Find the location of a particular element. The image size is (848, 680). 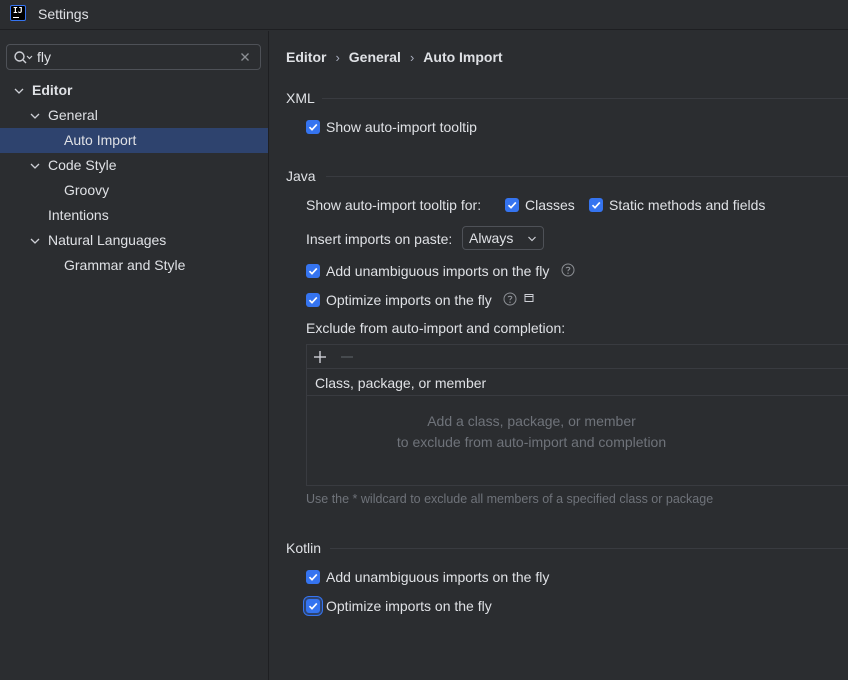

tree-label-auto-import: Auto Import is located at coordinates (100, 140).